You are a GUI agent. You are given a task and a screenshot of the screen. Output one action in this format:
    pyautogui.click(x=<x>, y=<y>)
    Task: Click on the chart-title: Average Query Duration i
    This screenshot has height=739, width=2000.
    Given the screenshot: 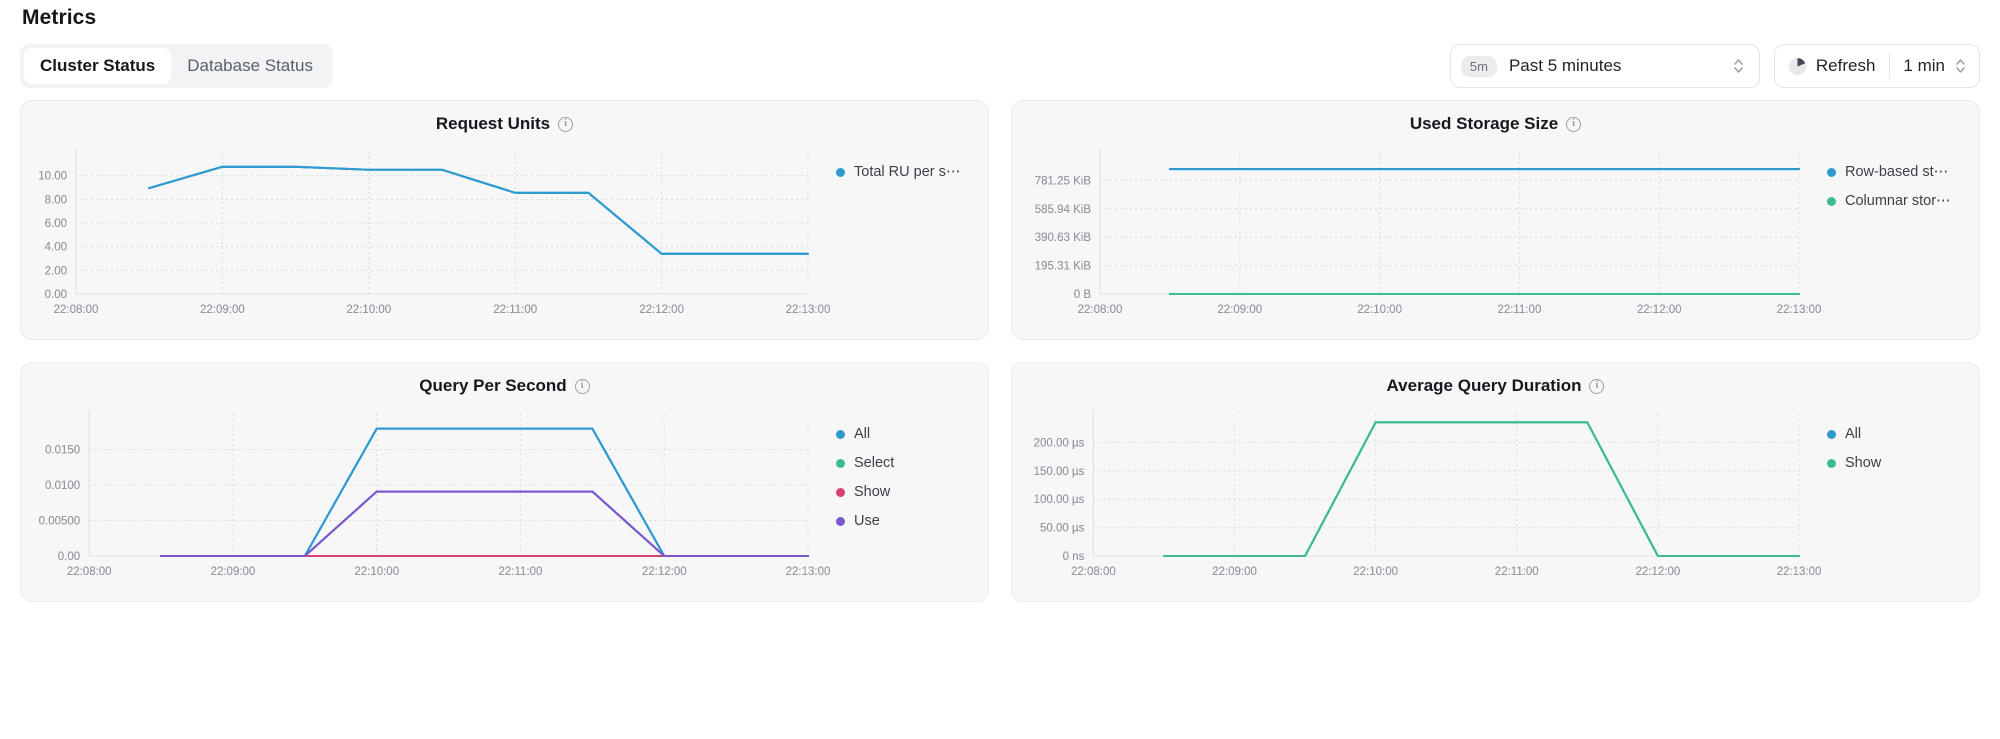 What is the action you would take?
    pyautogui.click(x=1495, y=386)
    